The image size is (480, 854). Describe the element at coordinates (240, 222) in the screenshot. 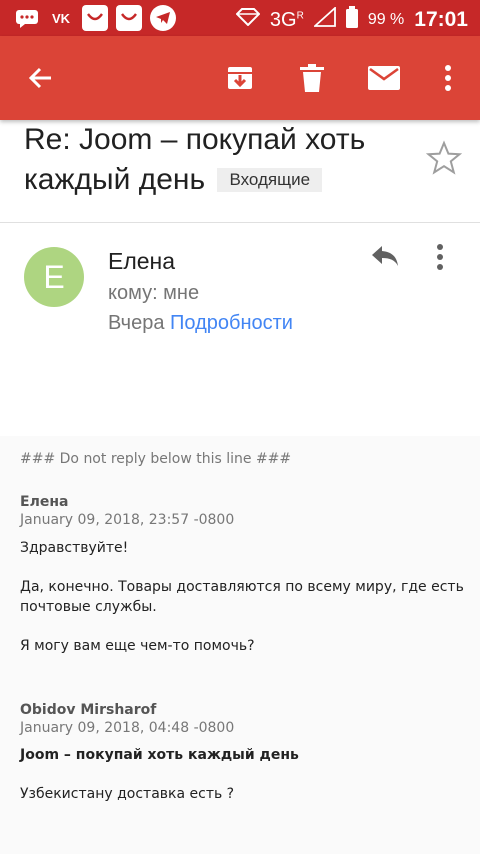

I see `divider` at that location.